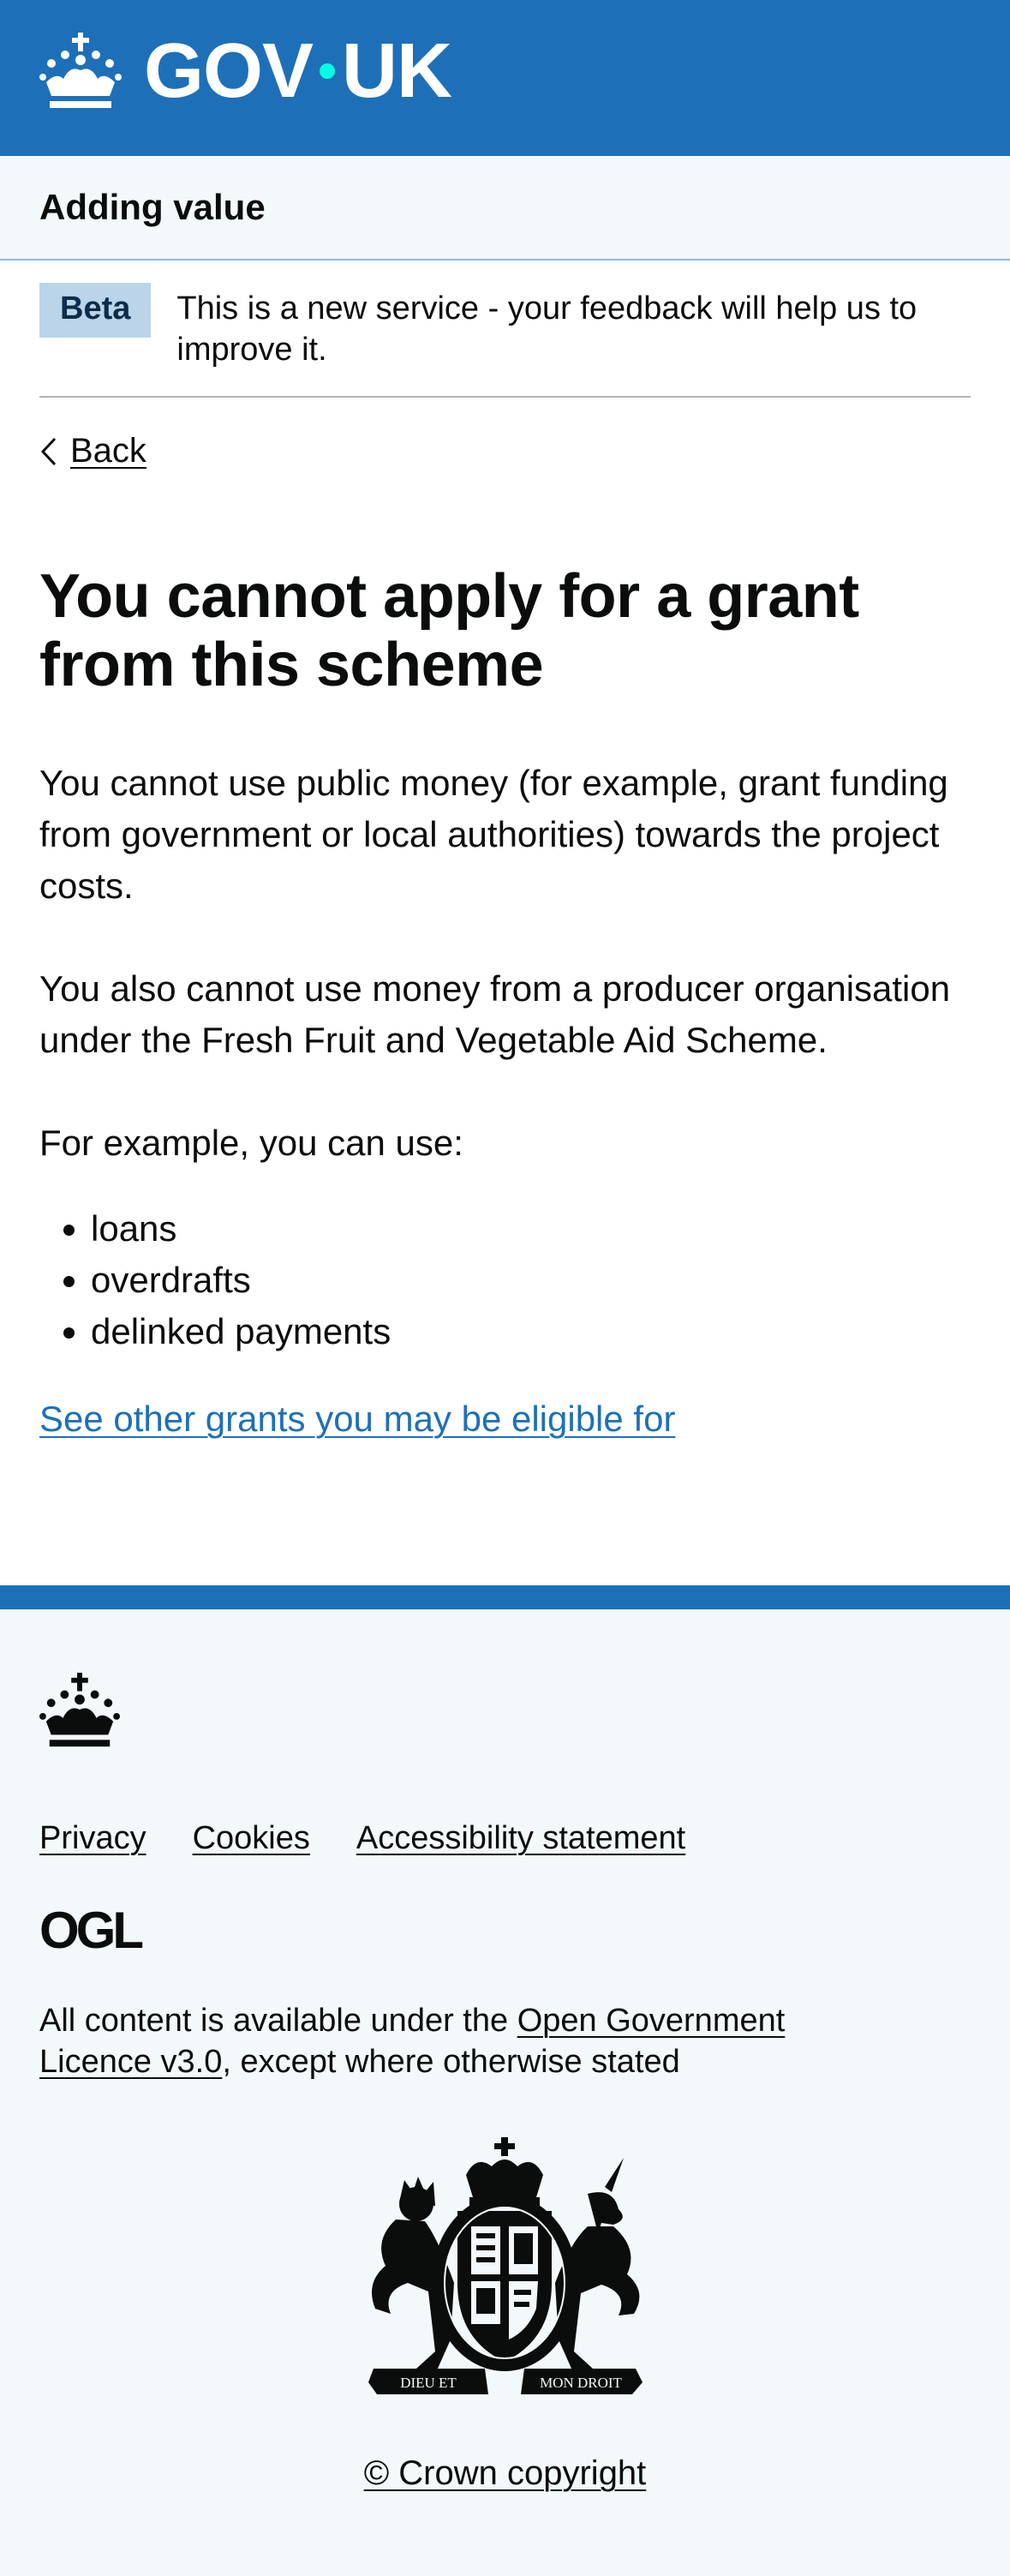 This screenshot has height=2576, width=1010. I want to click on footer-link-accessibility: Accessibility statement, so click(520, 1838).